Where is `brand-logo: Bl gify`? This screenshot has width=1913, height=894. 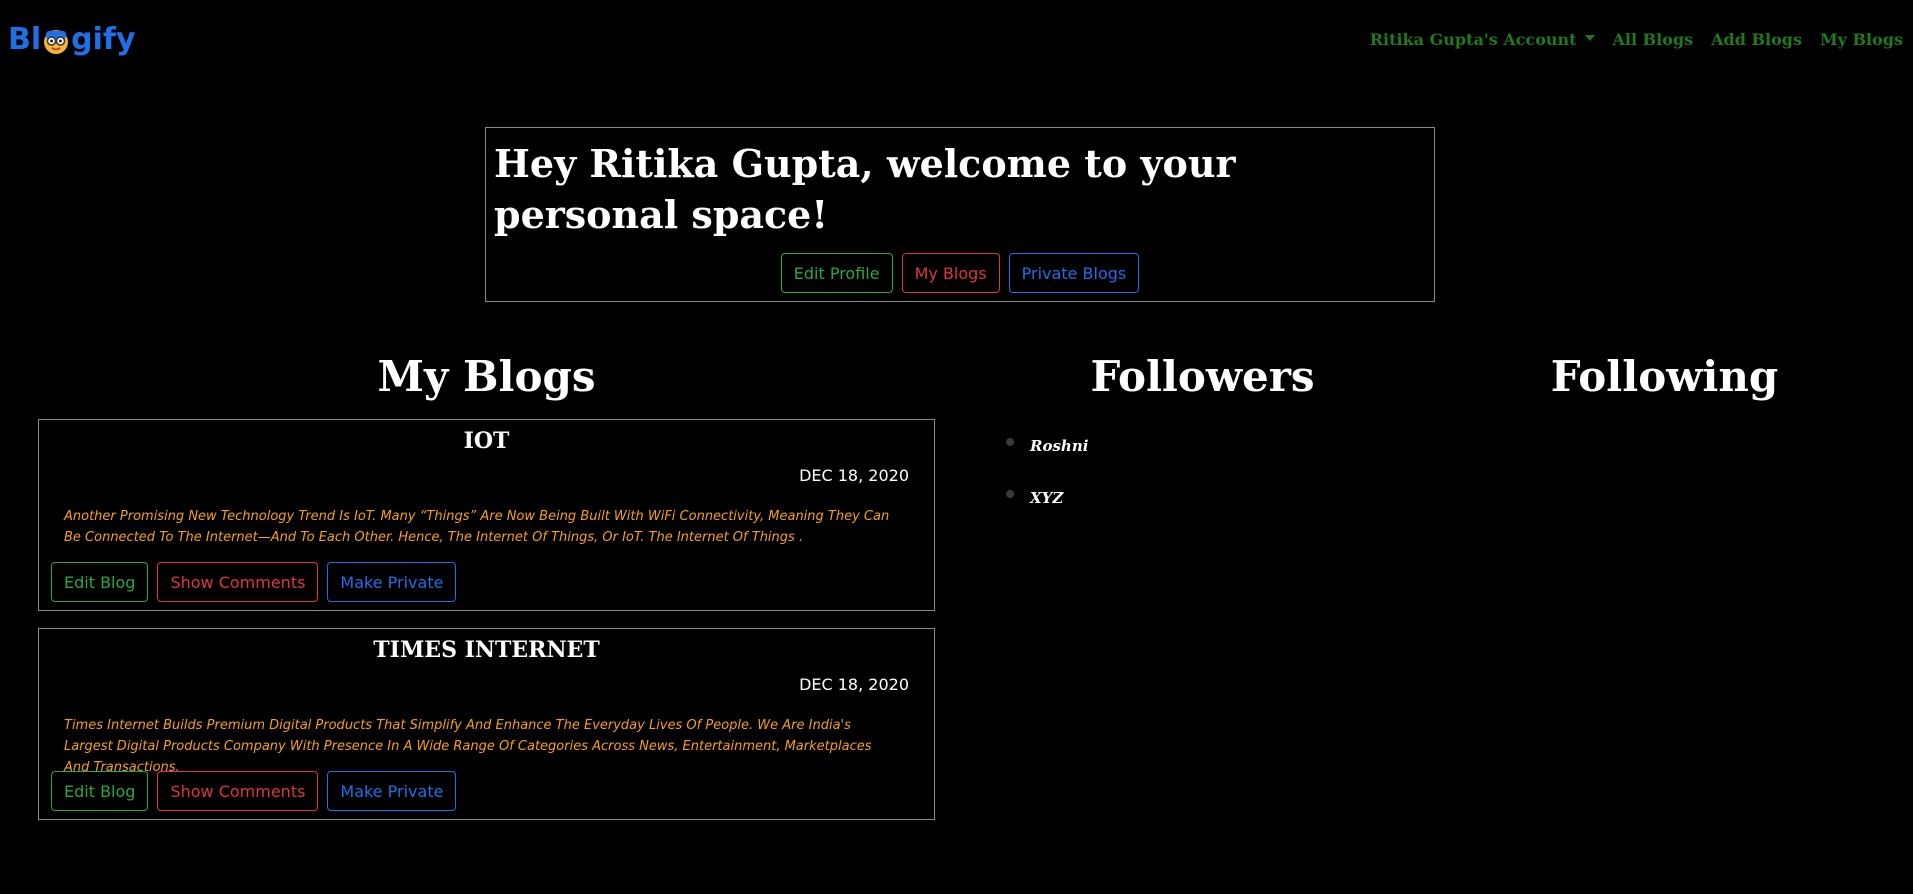
brand-logo: Bl gify is located at coordinates (72, 39).